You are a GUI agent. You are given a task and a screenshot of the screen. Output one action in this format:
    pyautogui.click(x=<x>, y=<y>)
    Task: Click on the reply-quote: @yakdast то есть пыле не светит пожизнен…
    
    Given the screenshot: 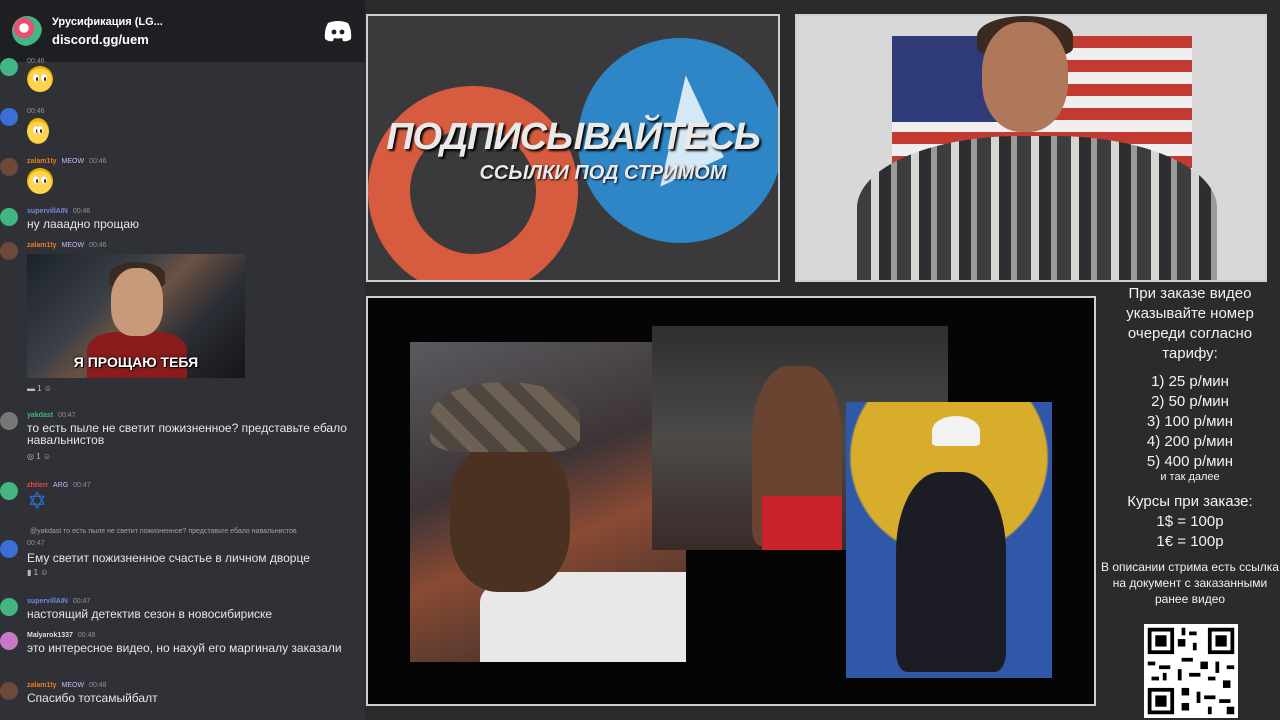 What is the action you would take?
    pyautogui.click(x=163, y=531)
    